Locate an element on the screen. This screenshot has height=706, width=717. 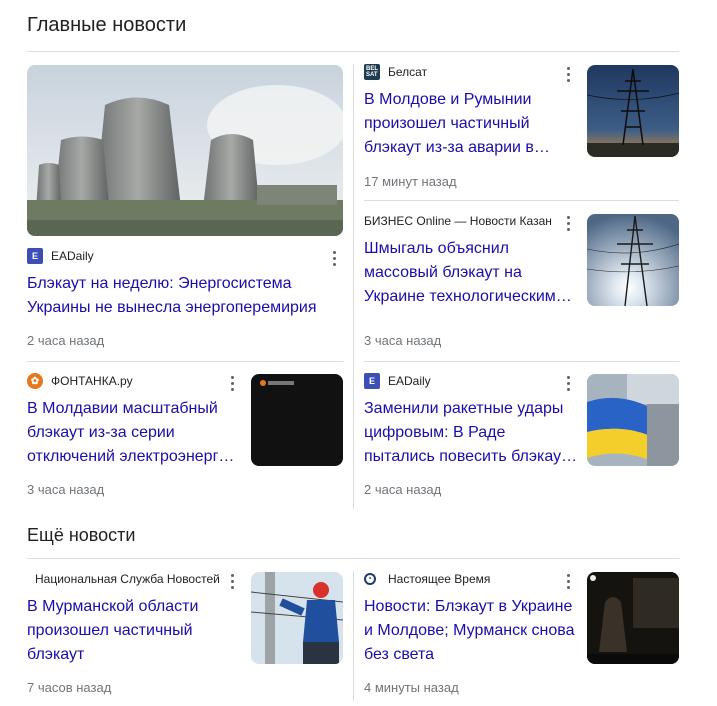
electrician-pole-image is located at coordinates (297, 618).